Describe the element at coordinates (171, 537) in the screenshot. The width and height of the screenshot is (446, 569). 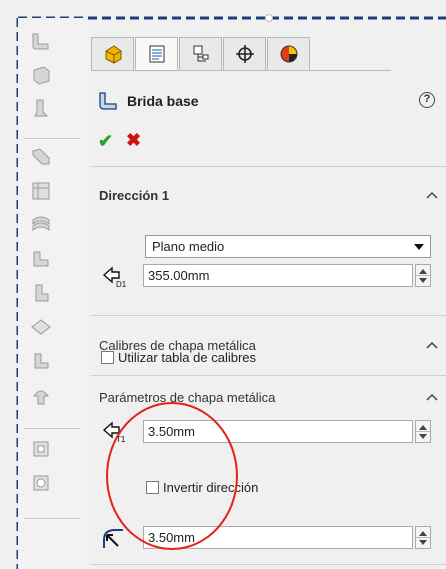
I see `bend-radius-value: 3.50mm` at that location.